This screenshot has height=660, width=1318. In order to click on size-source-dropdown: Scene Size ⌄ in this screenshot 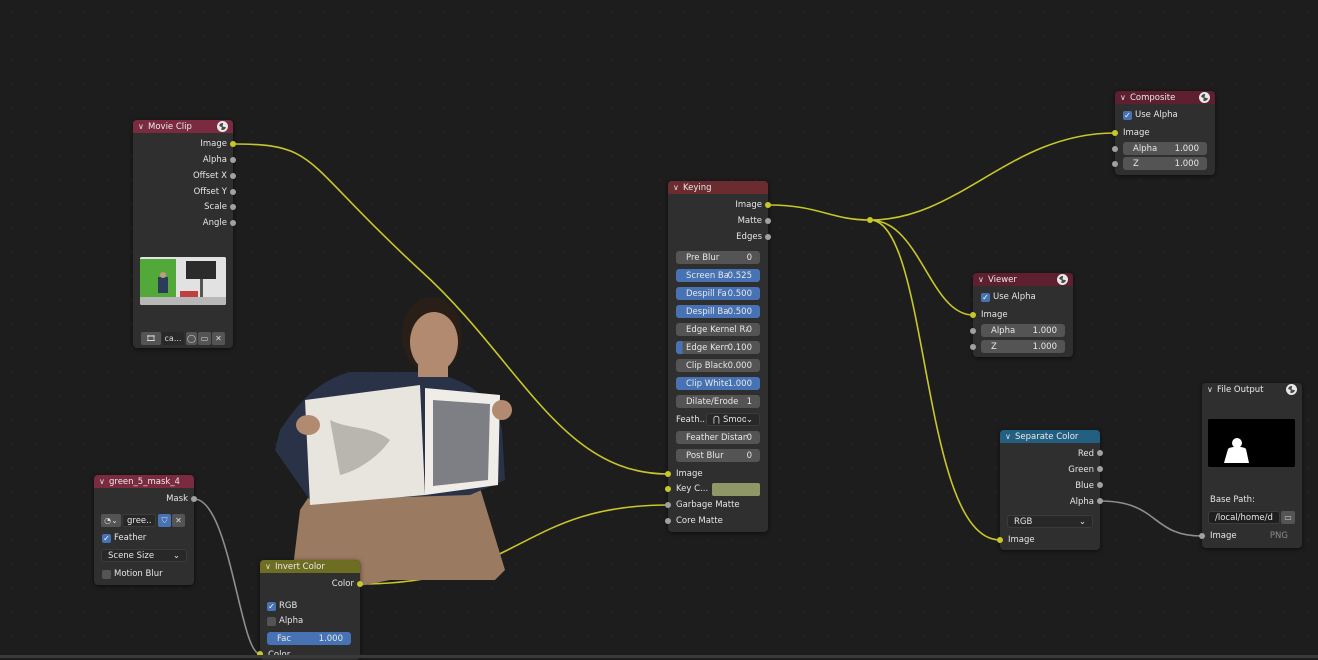, I will do `click(144, 555)`.